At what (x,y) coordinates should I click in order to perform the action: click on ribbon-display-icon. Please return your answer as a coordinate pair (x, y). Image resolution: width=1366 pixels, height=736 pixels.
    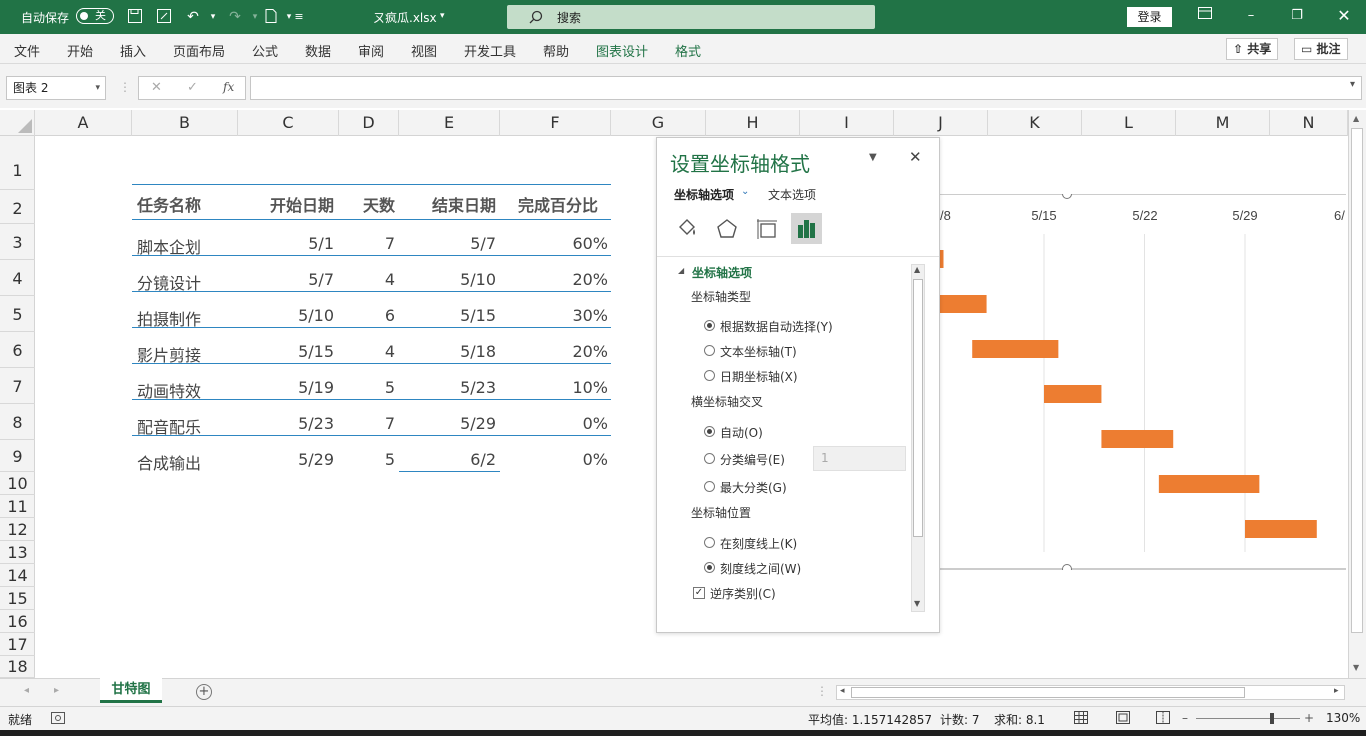
    Looking at the image, I should click on (1205, 16).